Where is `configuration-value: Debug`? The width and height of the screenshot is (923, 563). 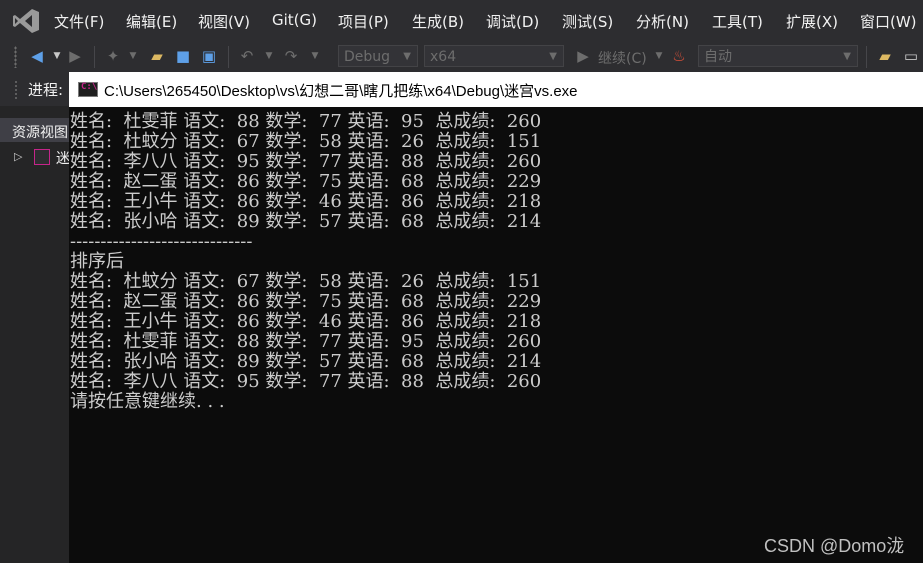
configuration-value: Debug is located at coordinates (367, 57).